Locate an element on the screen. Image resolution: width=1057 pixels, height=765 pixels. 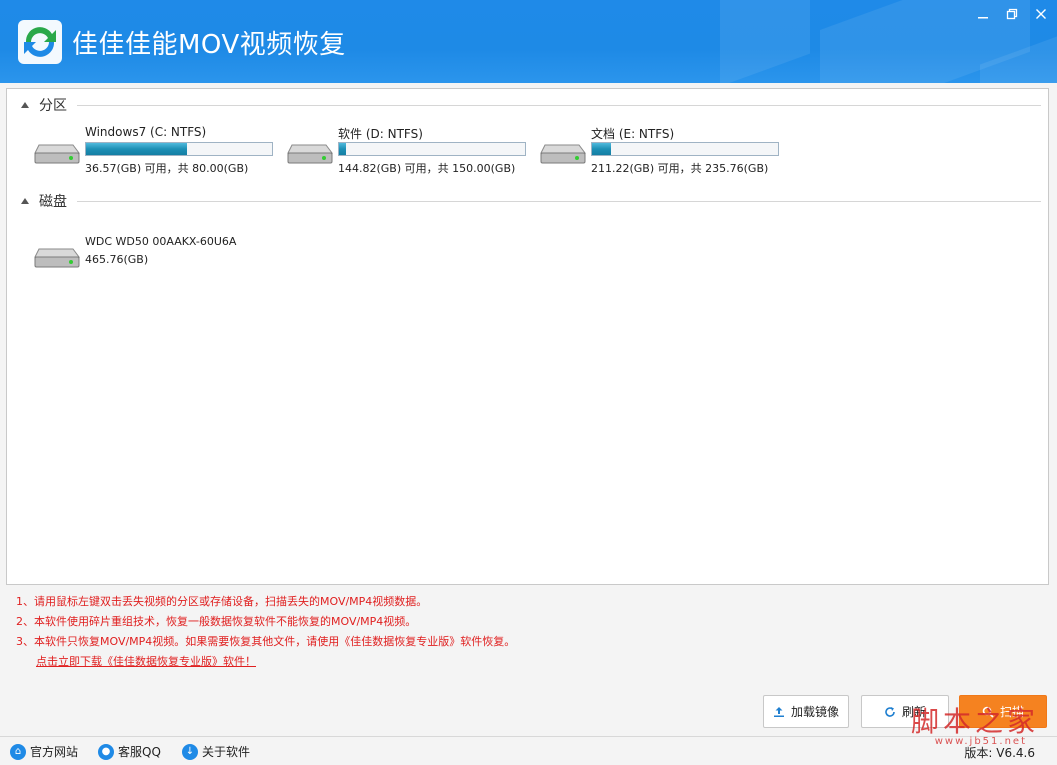
close-button is located at coordinates (1041, 16).